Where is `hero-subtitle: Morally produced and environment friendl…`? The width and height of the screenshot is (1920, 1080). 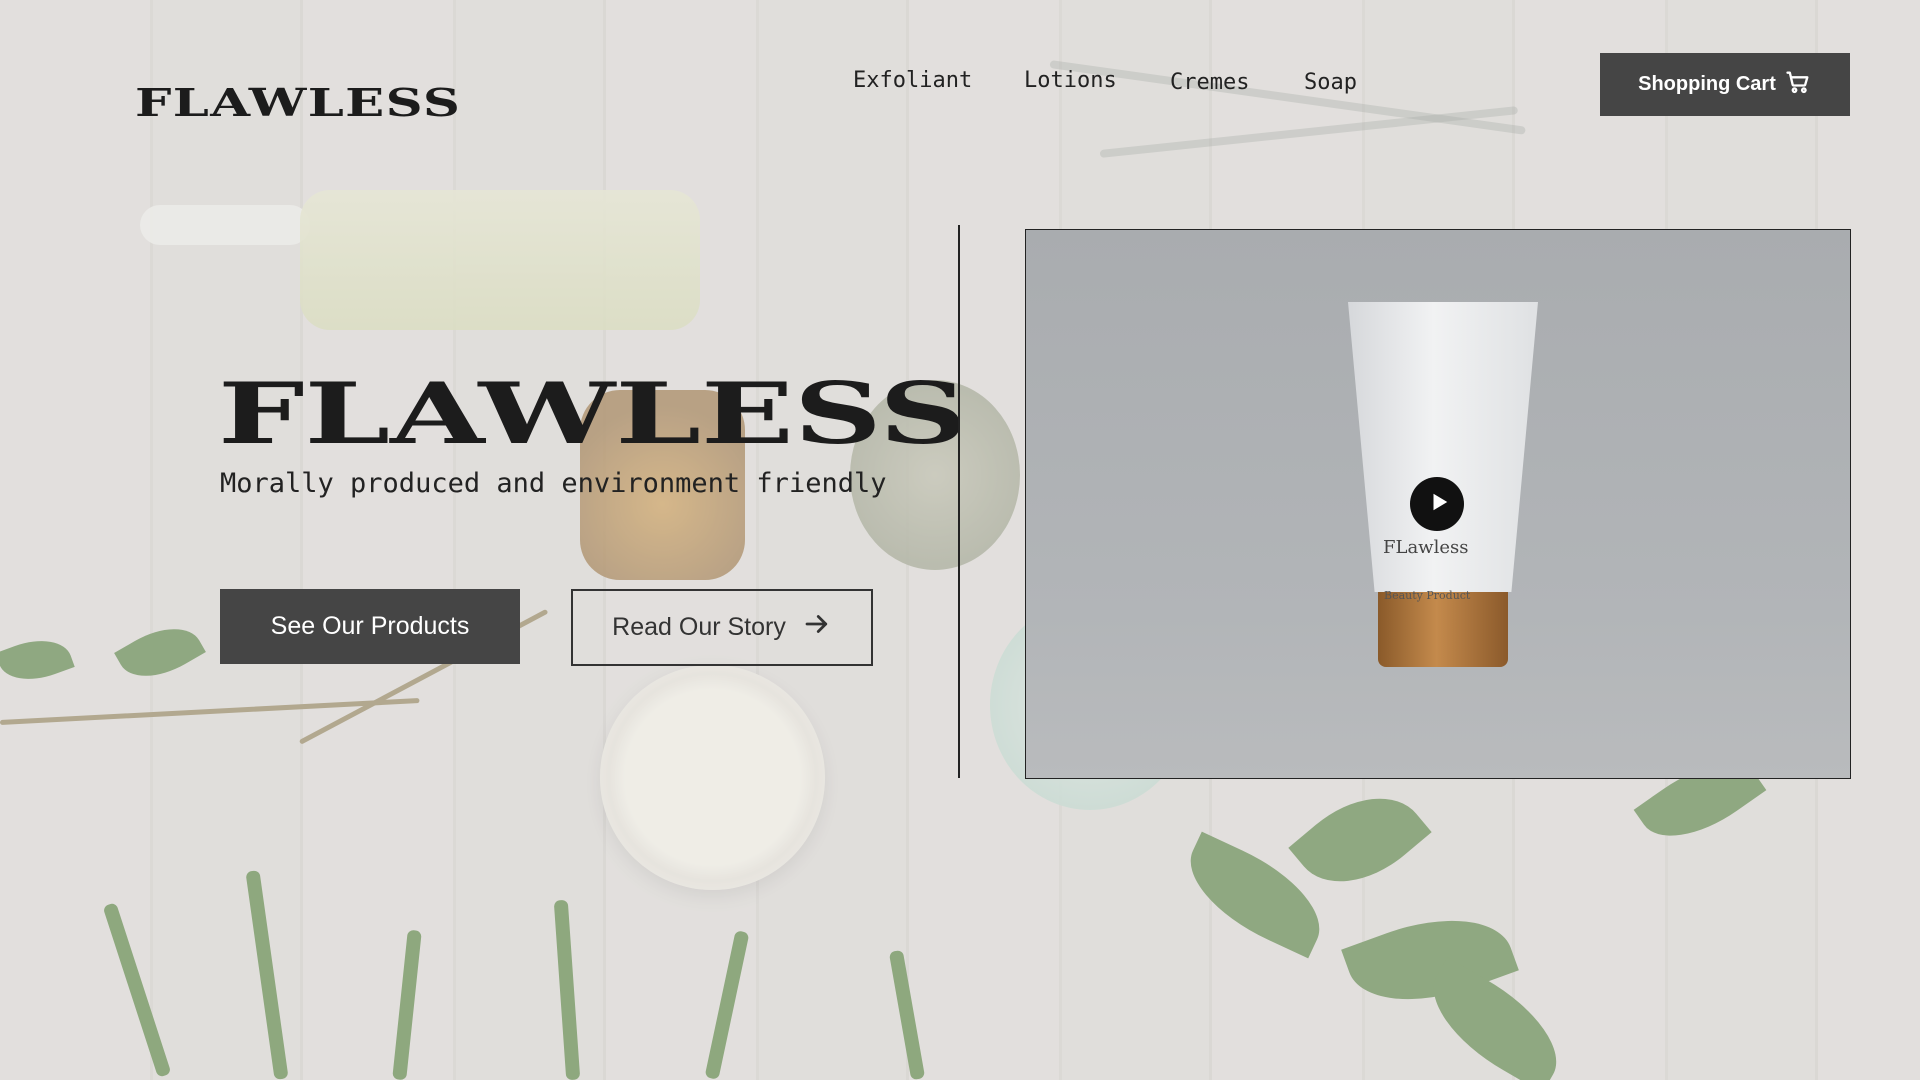 hero-subtitle: Morally produced and environment friendl… is located at coordinates (553, 483).